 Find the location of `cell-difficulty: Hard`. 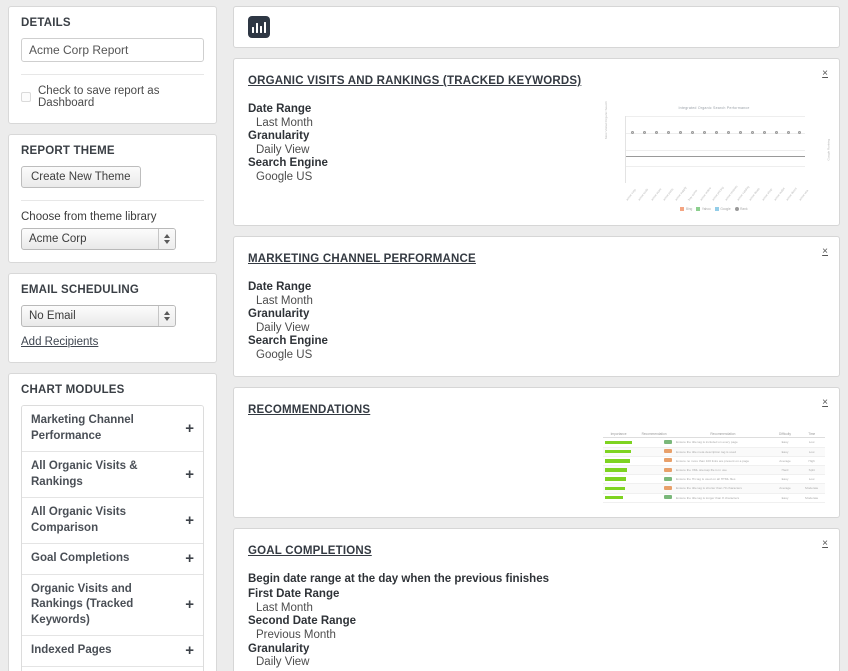

cell-difficulty: Hard is located at coordinates (785, 470).